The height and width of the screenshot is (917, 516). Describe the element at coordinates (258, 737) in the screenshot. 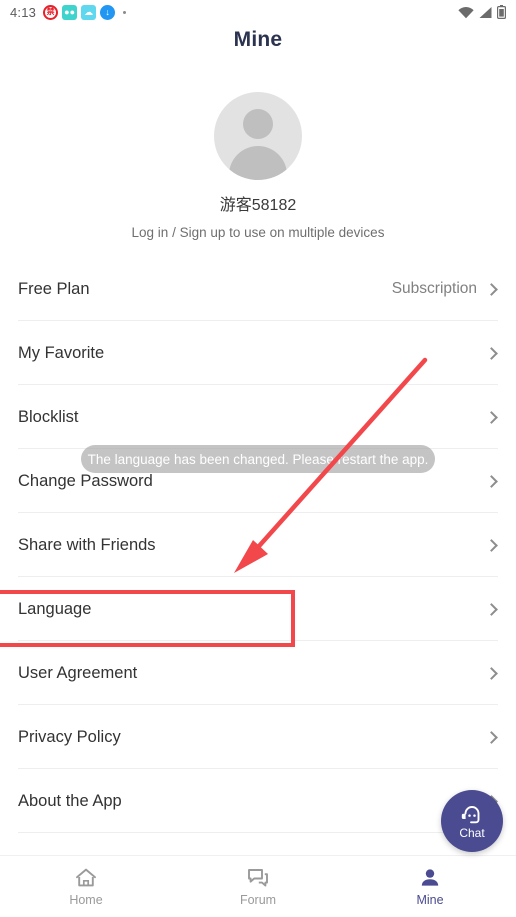

I see `menu-row-privacy-policy: Privacy Policy` at that location.